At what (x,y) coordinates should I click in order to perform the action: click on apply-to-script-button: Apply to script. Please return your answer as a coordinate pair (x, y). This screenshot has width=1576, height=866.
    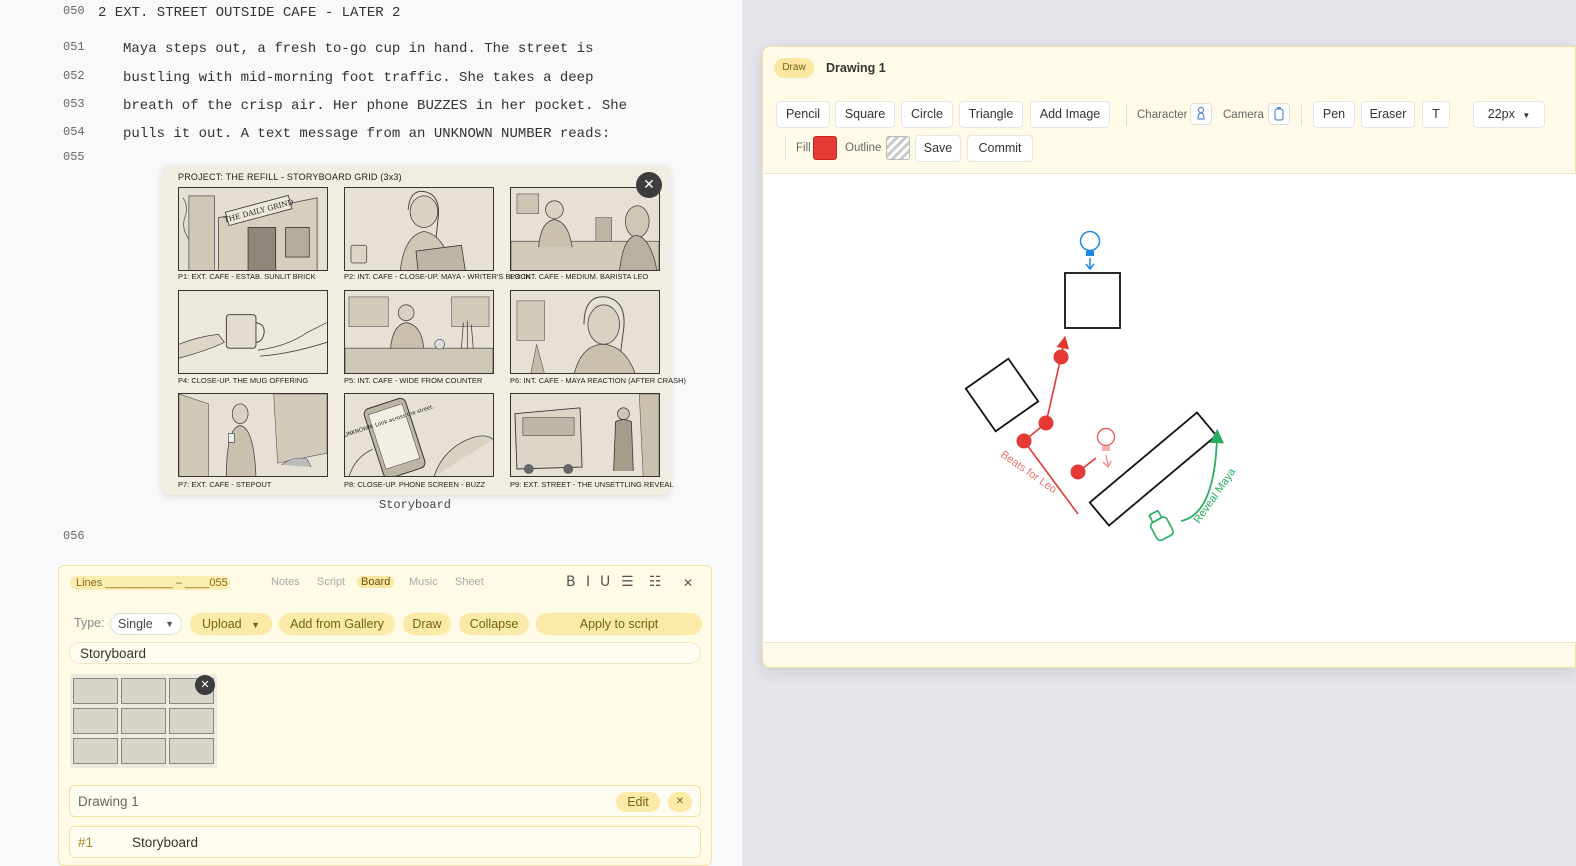
    Looking at the image, I should click on (619, 624).